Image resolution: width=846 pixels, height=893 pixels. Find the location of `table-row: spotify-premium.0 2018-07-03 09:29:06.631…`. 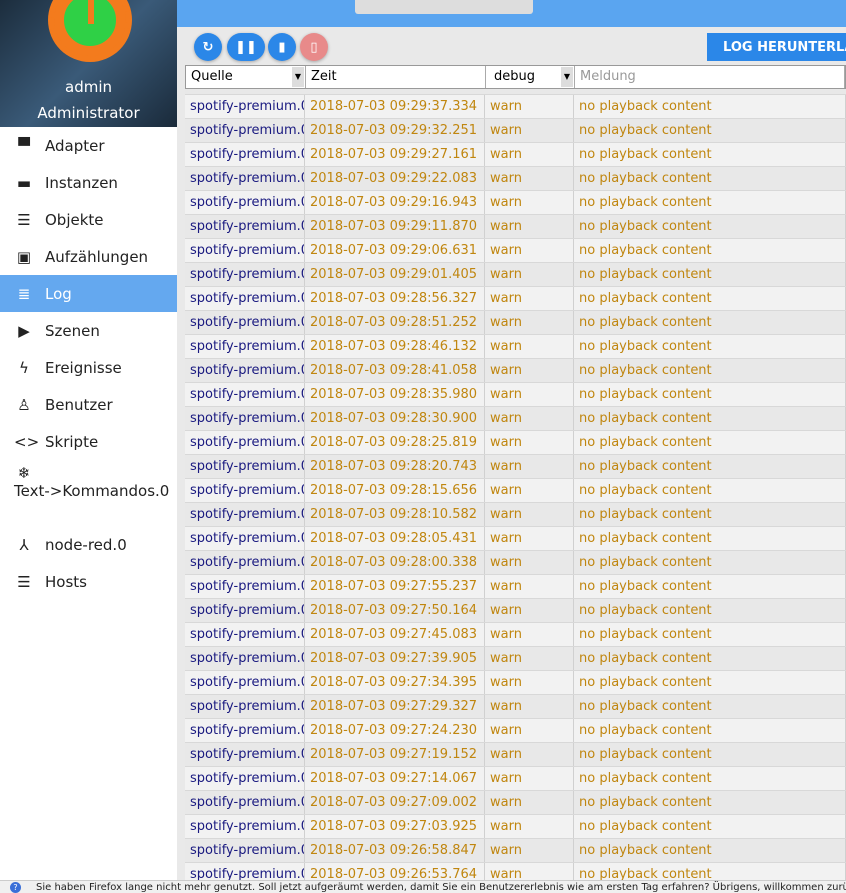

table-row: spotify-premium.0 2018-07-03 09:29:06.631… is located at coordinates (515, 251).